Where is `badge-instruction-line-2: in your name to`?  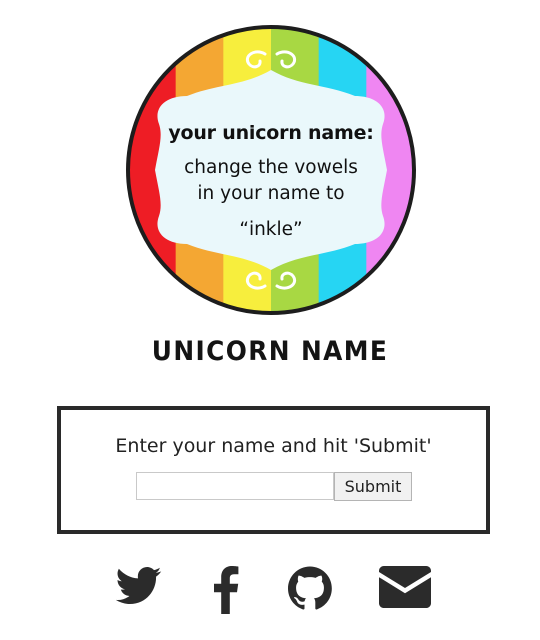 badge-instruction-line-2: in your name to is located at coordinates (271, 193).